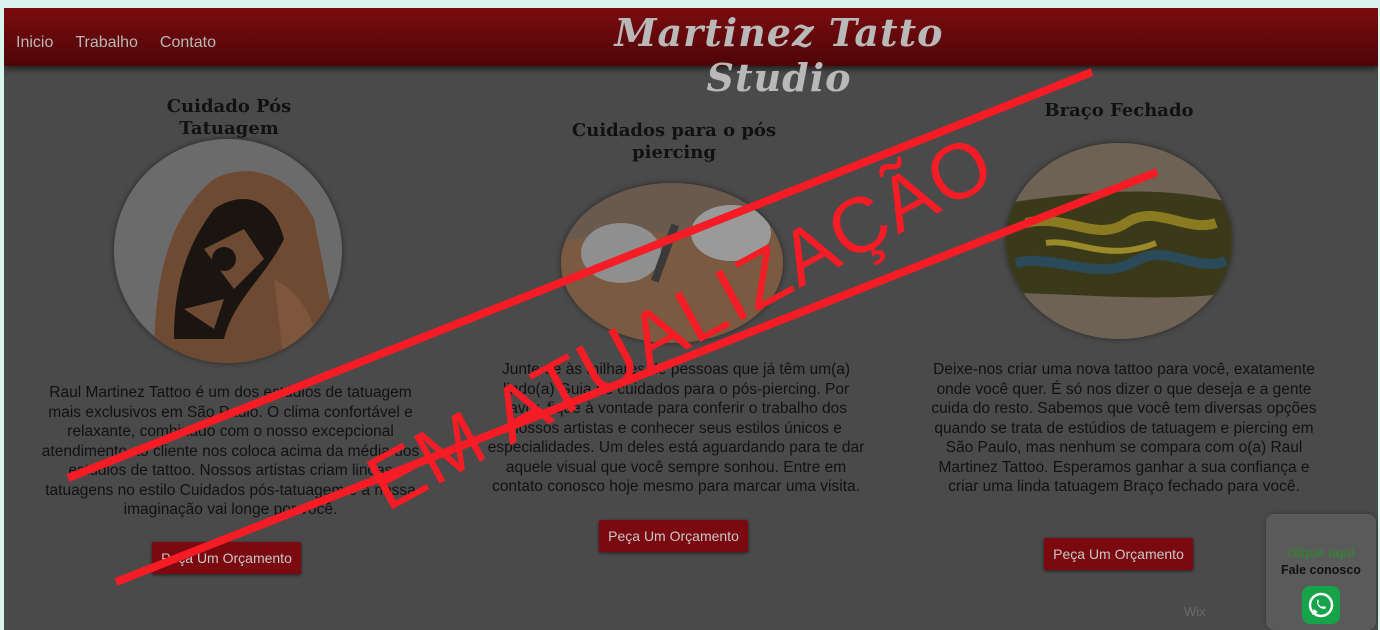 Image resolution: width=1380 pixels, height=630 pixels. Describe the element at coordinates (1321, 605) in the screenshot. I see `whatsapp-icon` at that location.